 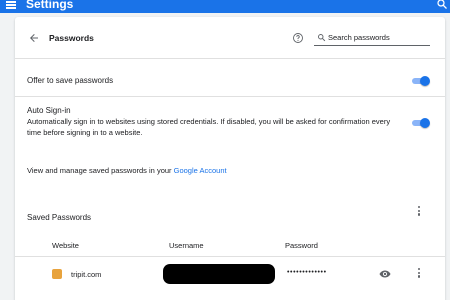 What do you see at coordinates (70, 80) in the screenshot?
I see `offer-to-save-label: Offer to save passwords` at bounding box center [70, 80].